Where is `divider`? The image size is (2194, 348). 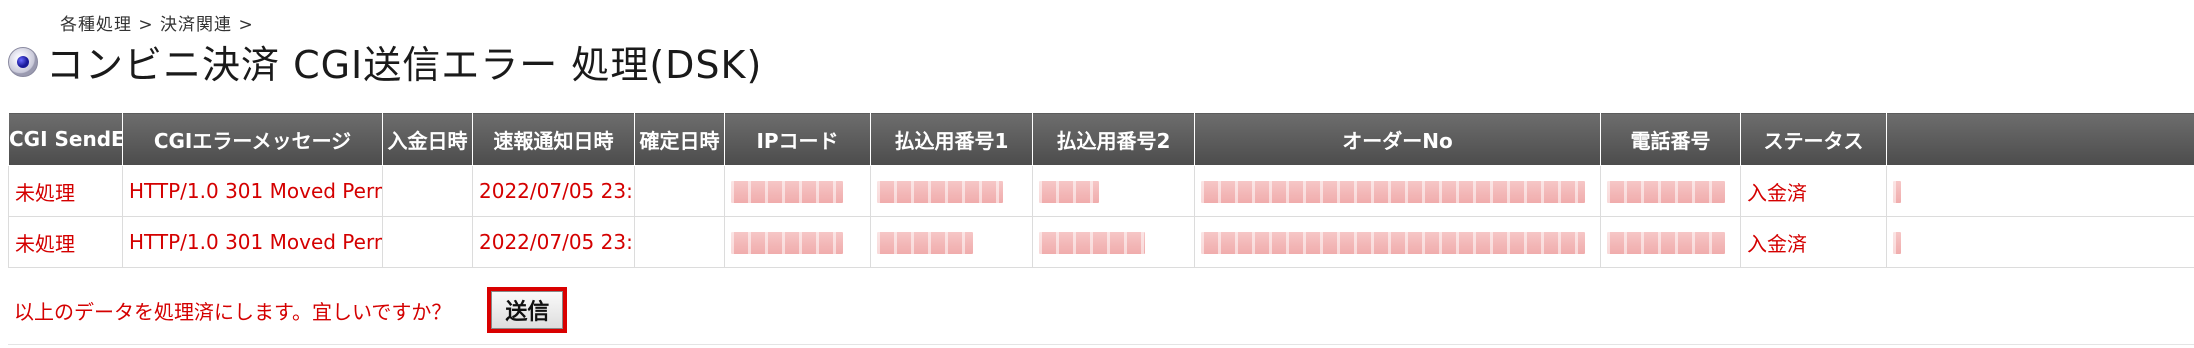
divider is located at coordinates (1101, 344).